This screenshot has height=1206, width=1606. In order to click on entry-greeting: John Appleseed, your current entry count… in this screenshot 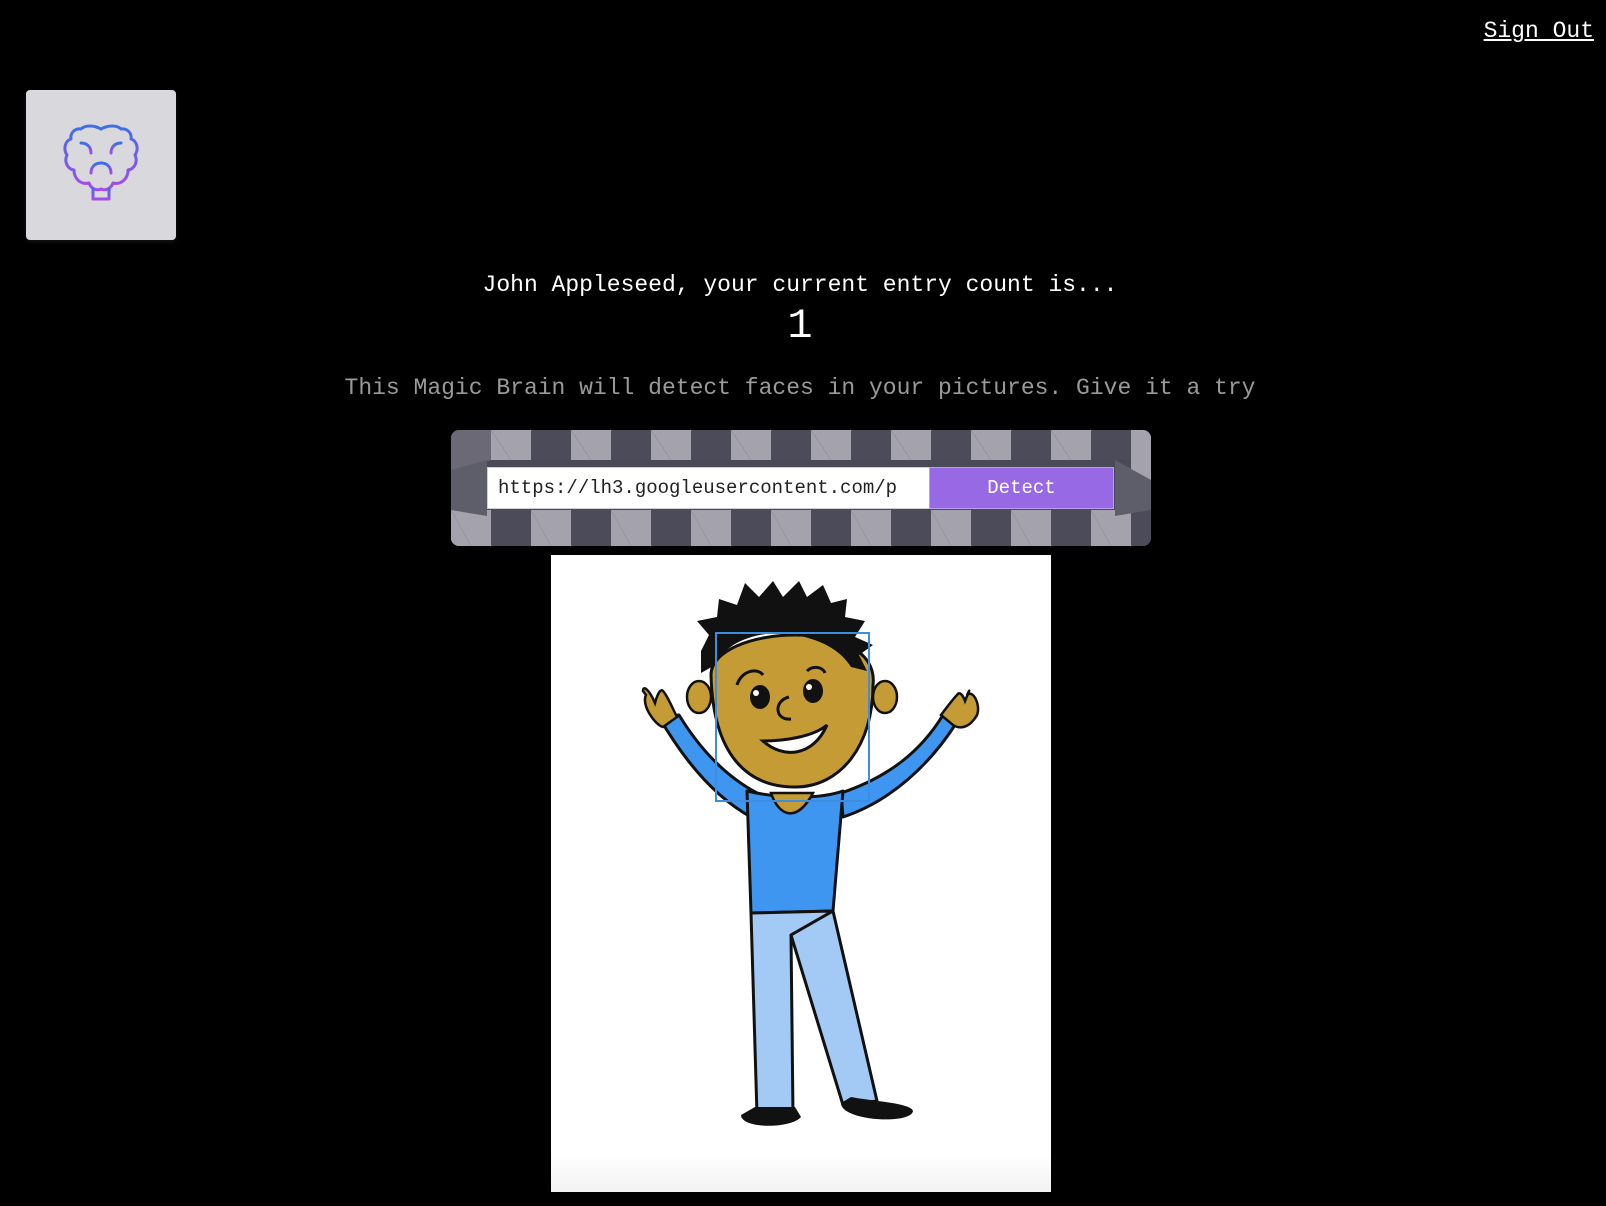, I will do `click(800, 285)`.